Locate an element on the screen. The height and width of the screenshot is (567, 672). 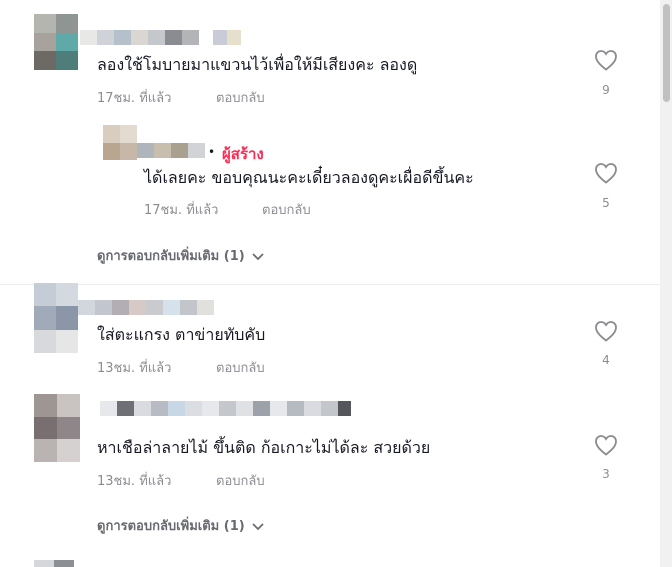
like-count: 5 is located at coordinates (606, 203).